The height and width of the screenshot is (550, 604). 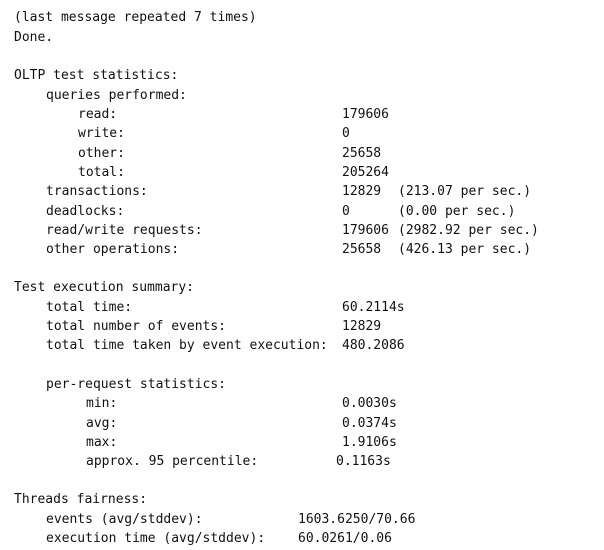 I want to click on read-value: 179606, so click(x=365, y=114).